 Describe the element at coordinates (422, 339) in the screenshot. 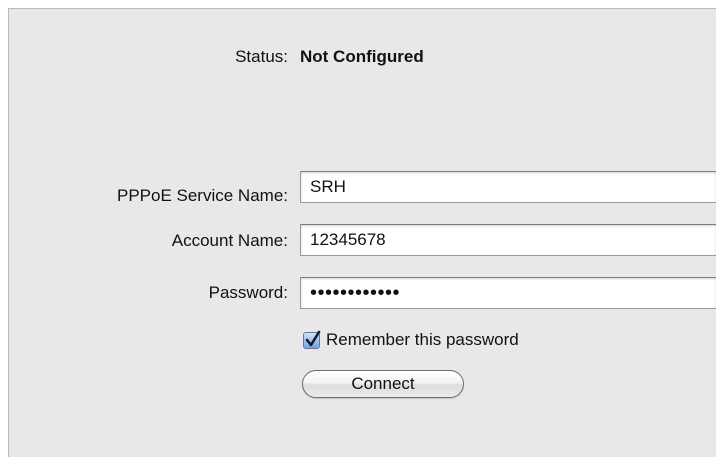

I see `remember-password-label: Remember this password` at that location.